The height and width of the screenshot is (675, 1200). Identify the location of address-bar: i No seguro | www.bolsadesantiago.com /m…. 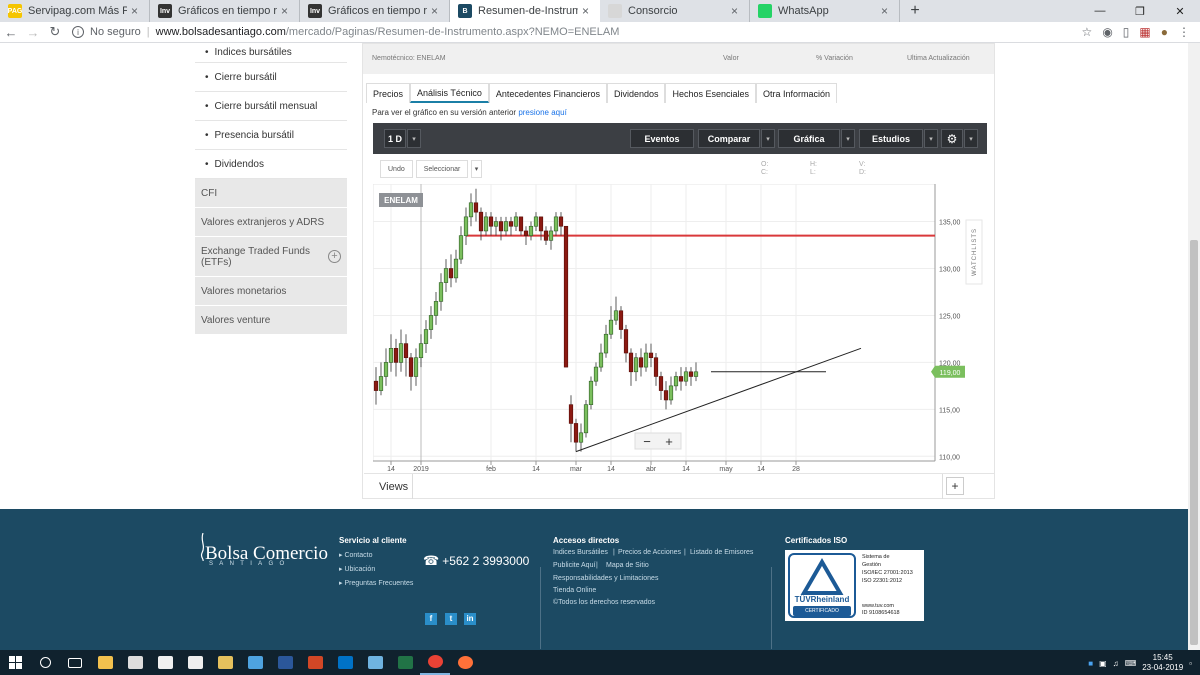
(577, 32).